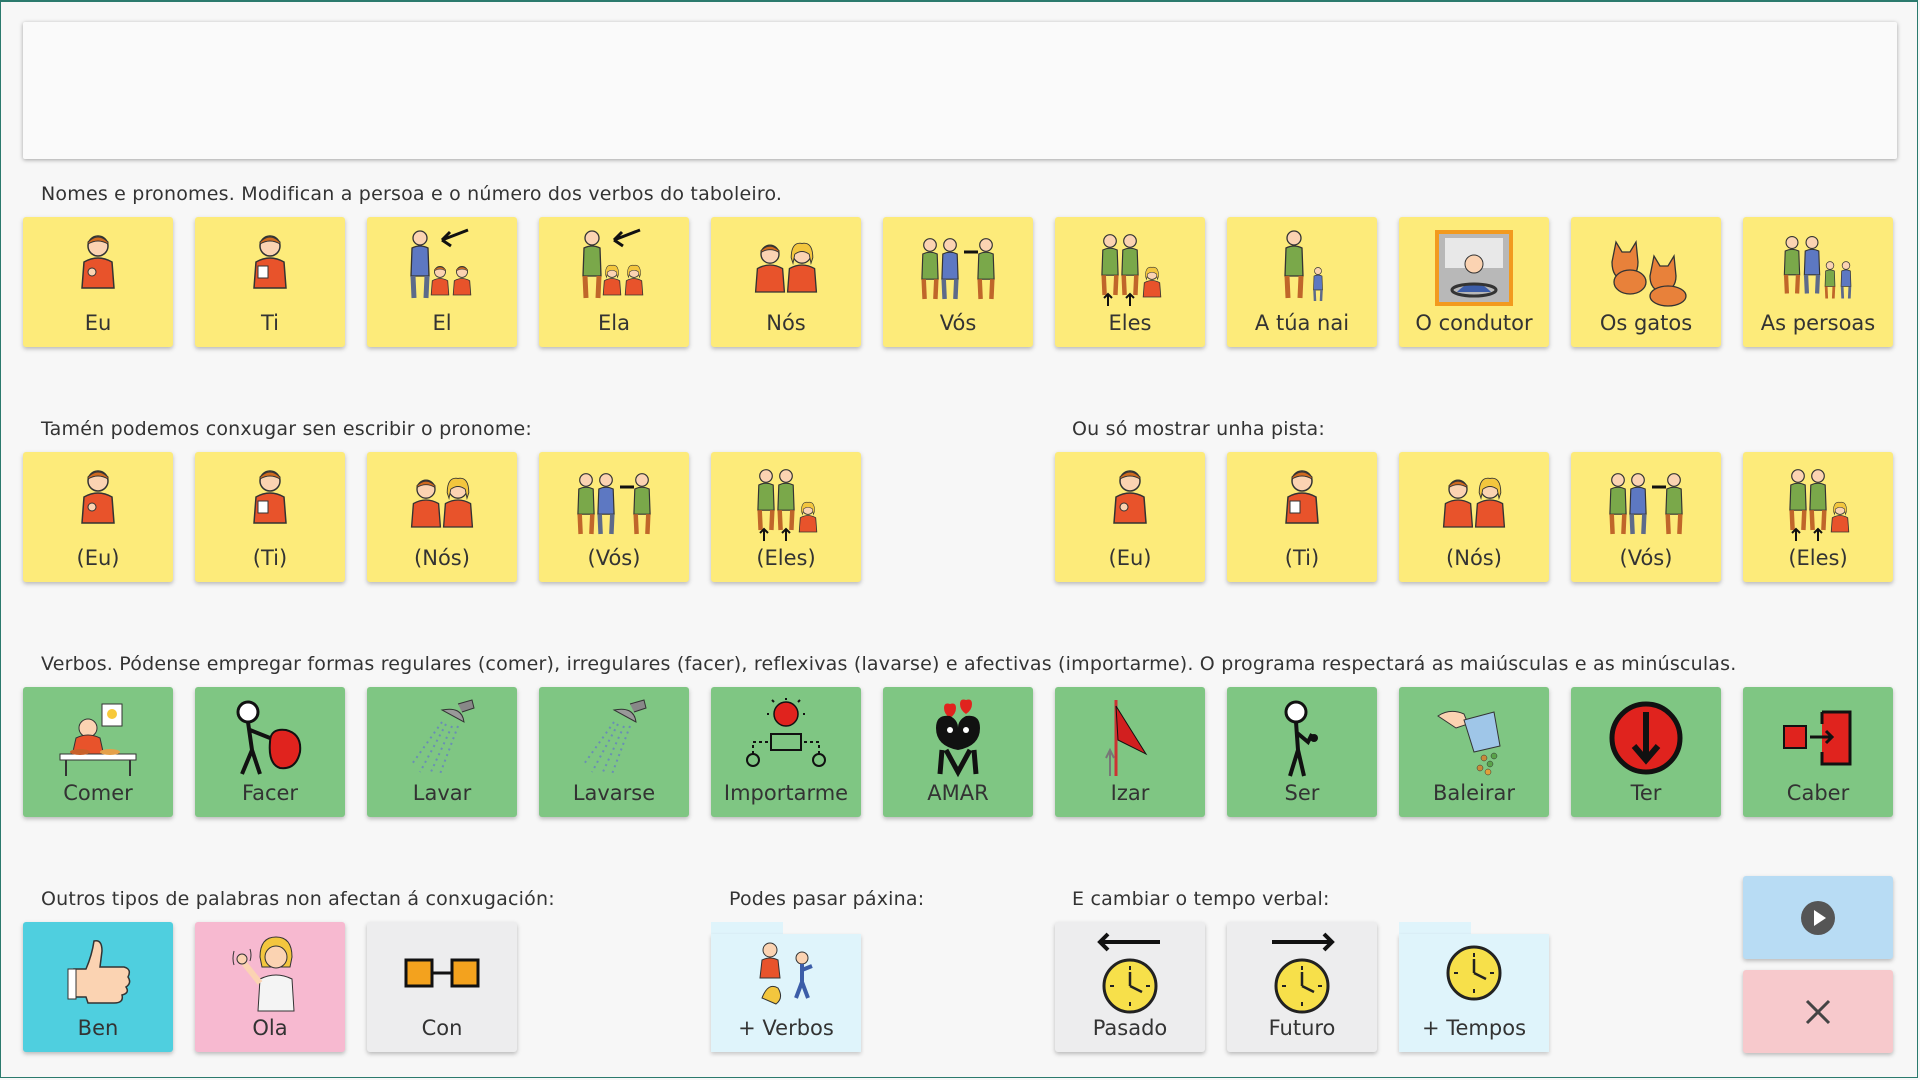  What do you see at coordinates (1474, 973) in the screenshot?
I see `clock-icon` at bounding box center [1474, 973].